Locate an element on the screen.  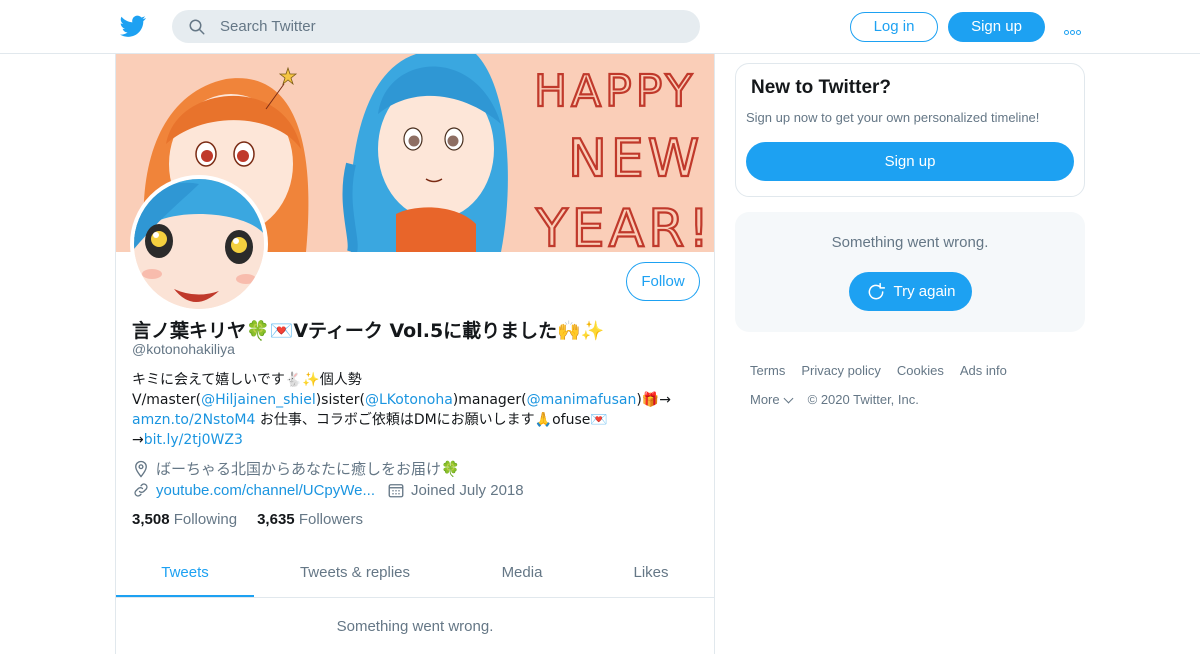
following-count: 3,508 is located at coordinates (151, 519).